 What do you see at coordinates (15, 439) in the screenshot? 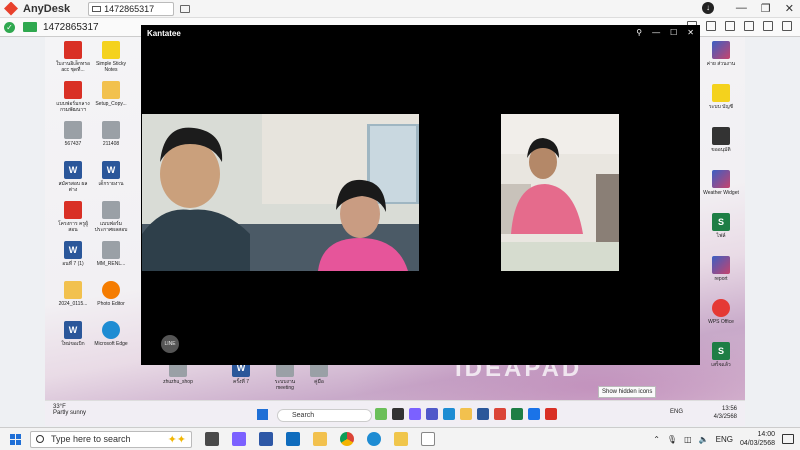
I see `start-button` at bounding box center [15, 439].